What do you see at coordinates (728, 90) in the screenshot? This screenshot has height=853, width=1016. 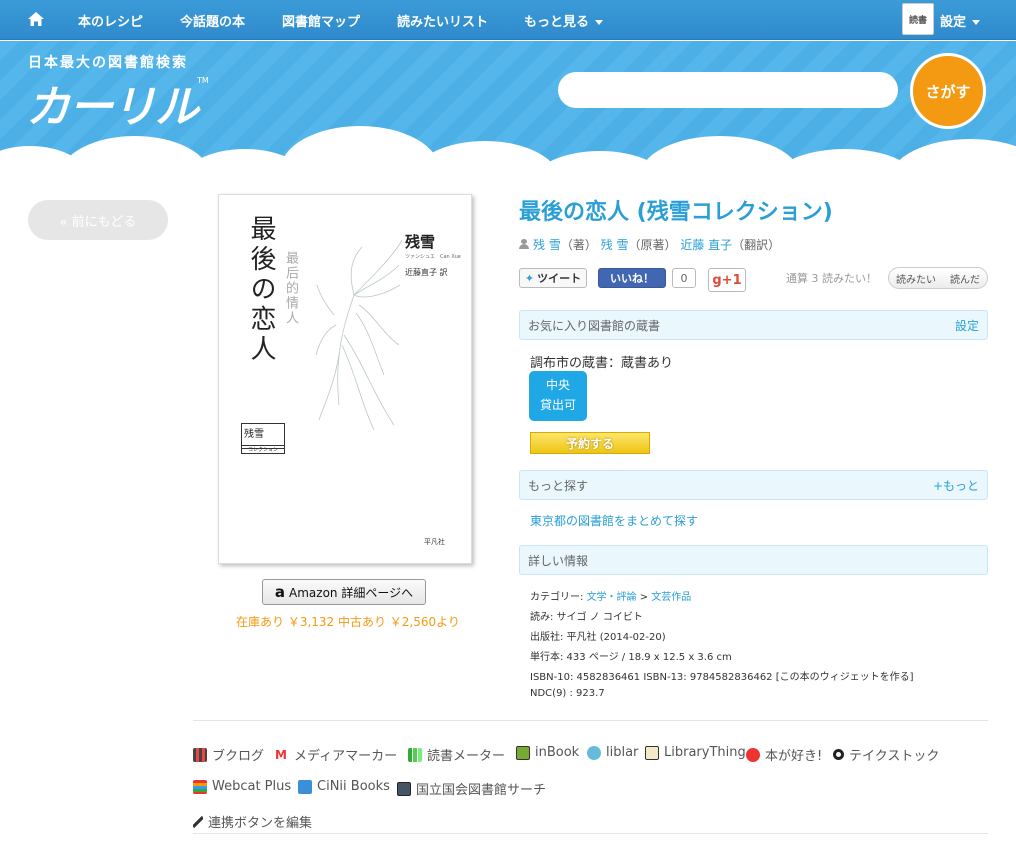 I see `search-input` at bounding box center [728, 90].